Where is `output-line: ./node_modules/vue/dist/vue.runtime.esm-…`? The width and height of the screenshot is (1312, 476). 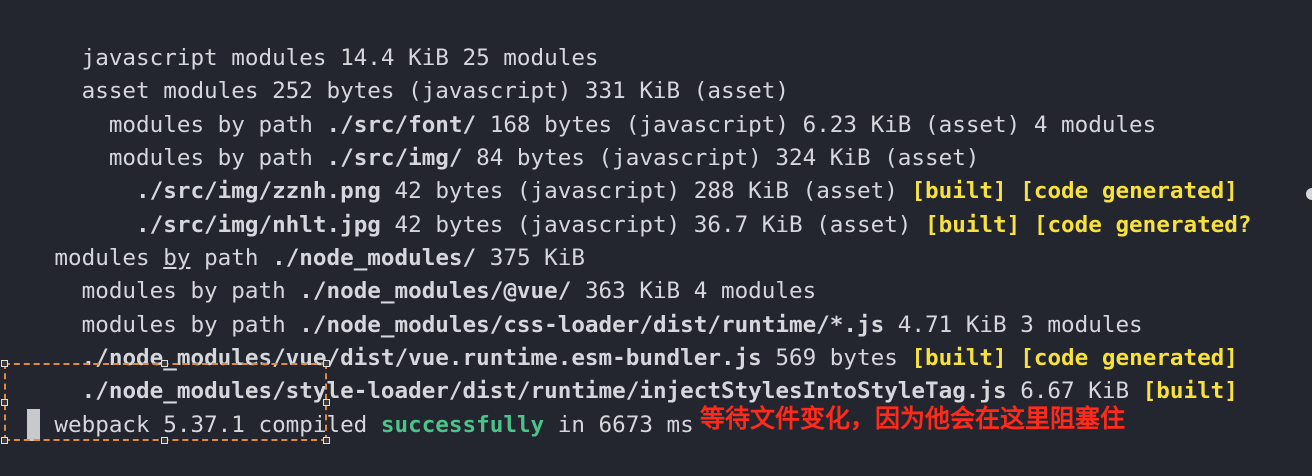
output-line: ./node_modules/vue/dist/vue.runtime.esm-… is located at coordinates (619, 340).